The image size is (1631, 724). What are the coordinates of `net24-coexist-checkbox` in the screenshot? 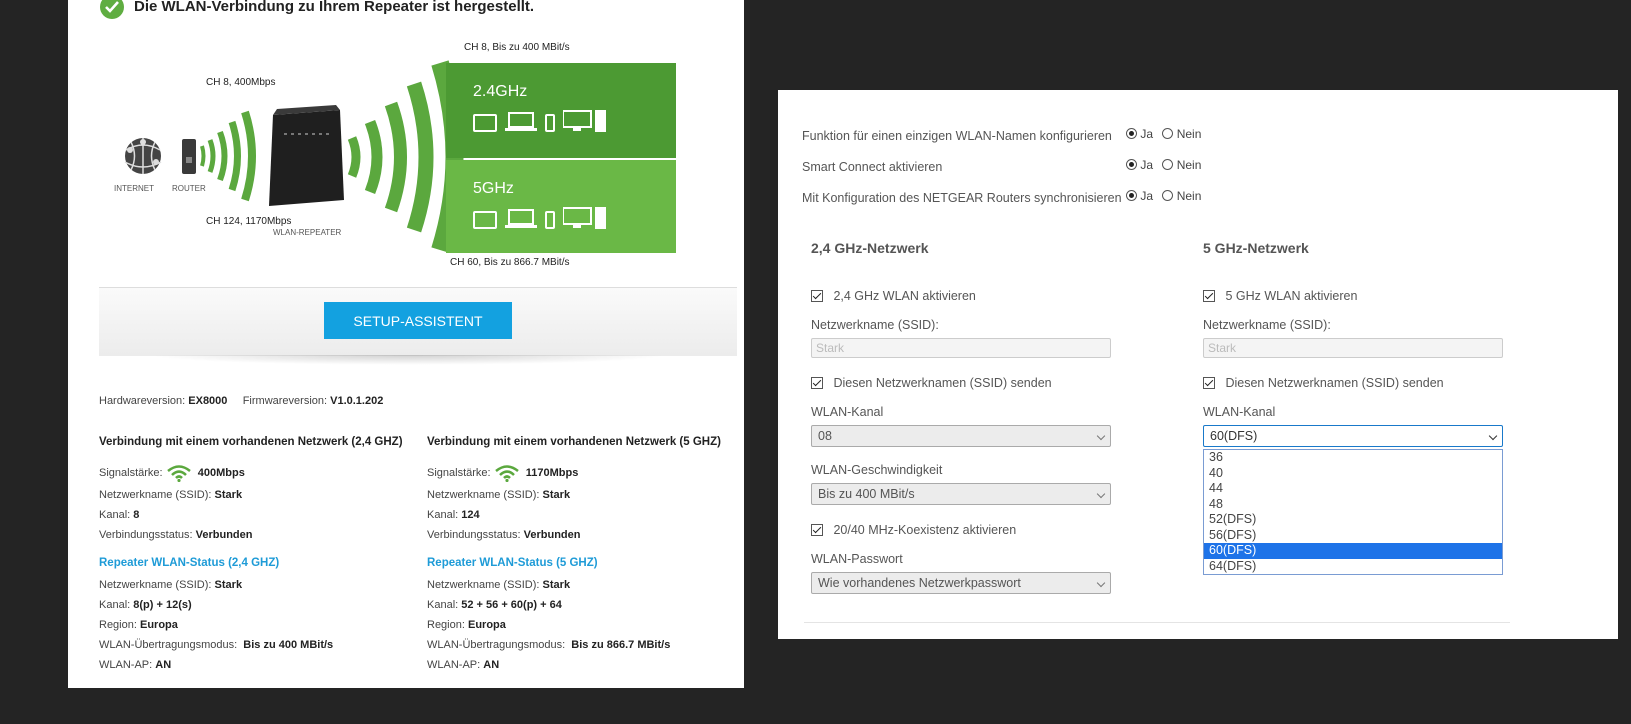 It's located at (817, 530).